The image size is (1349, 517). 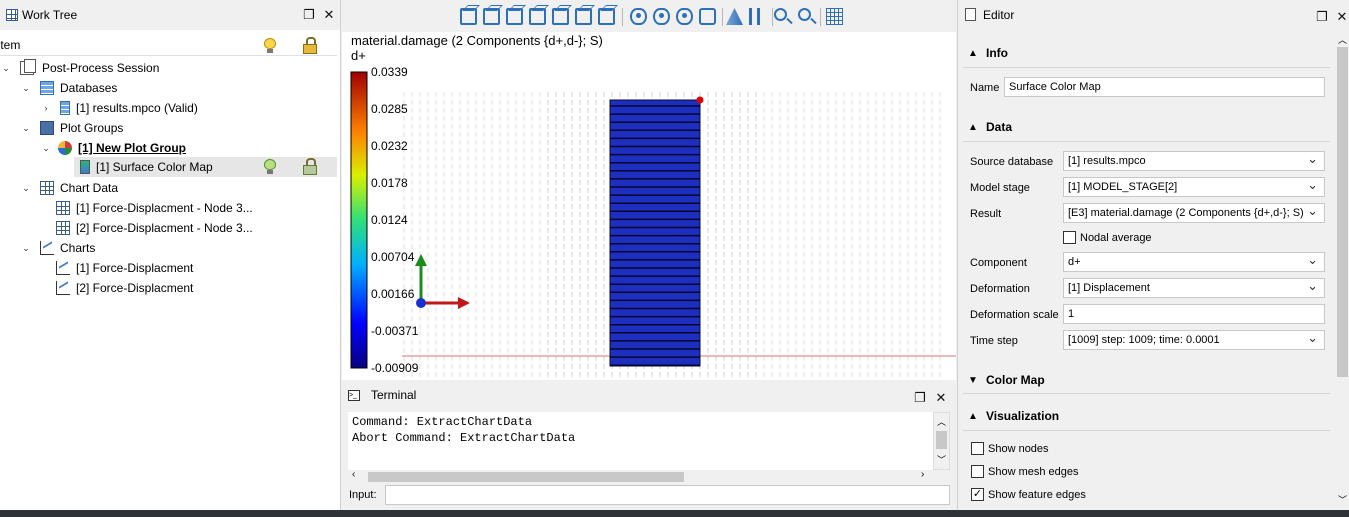 I want to click on grid-icon, so click(x=834, y=16).